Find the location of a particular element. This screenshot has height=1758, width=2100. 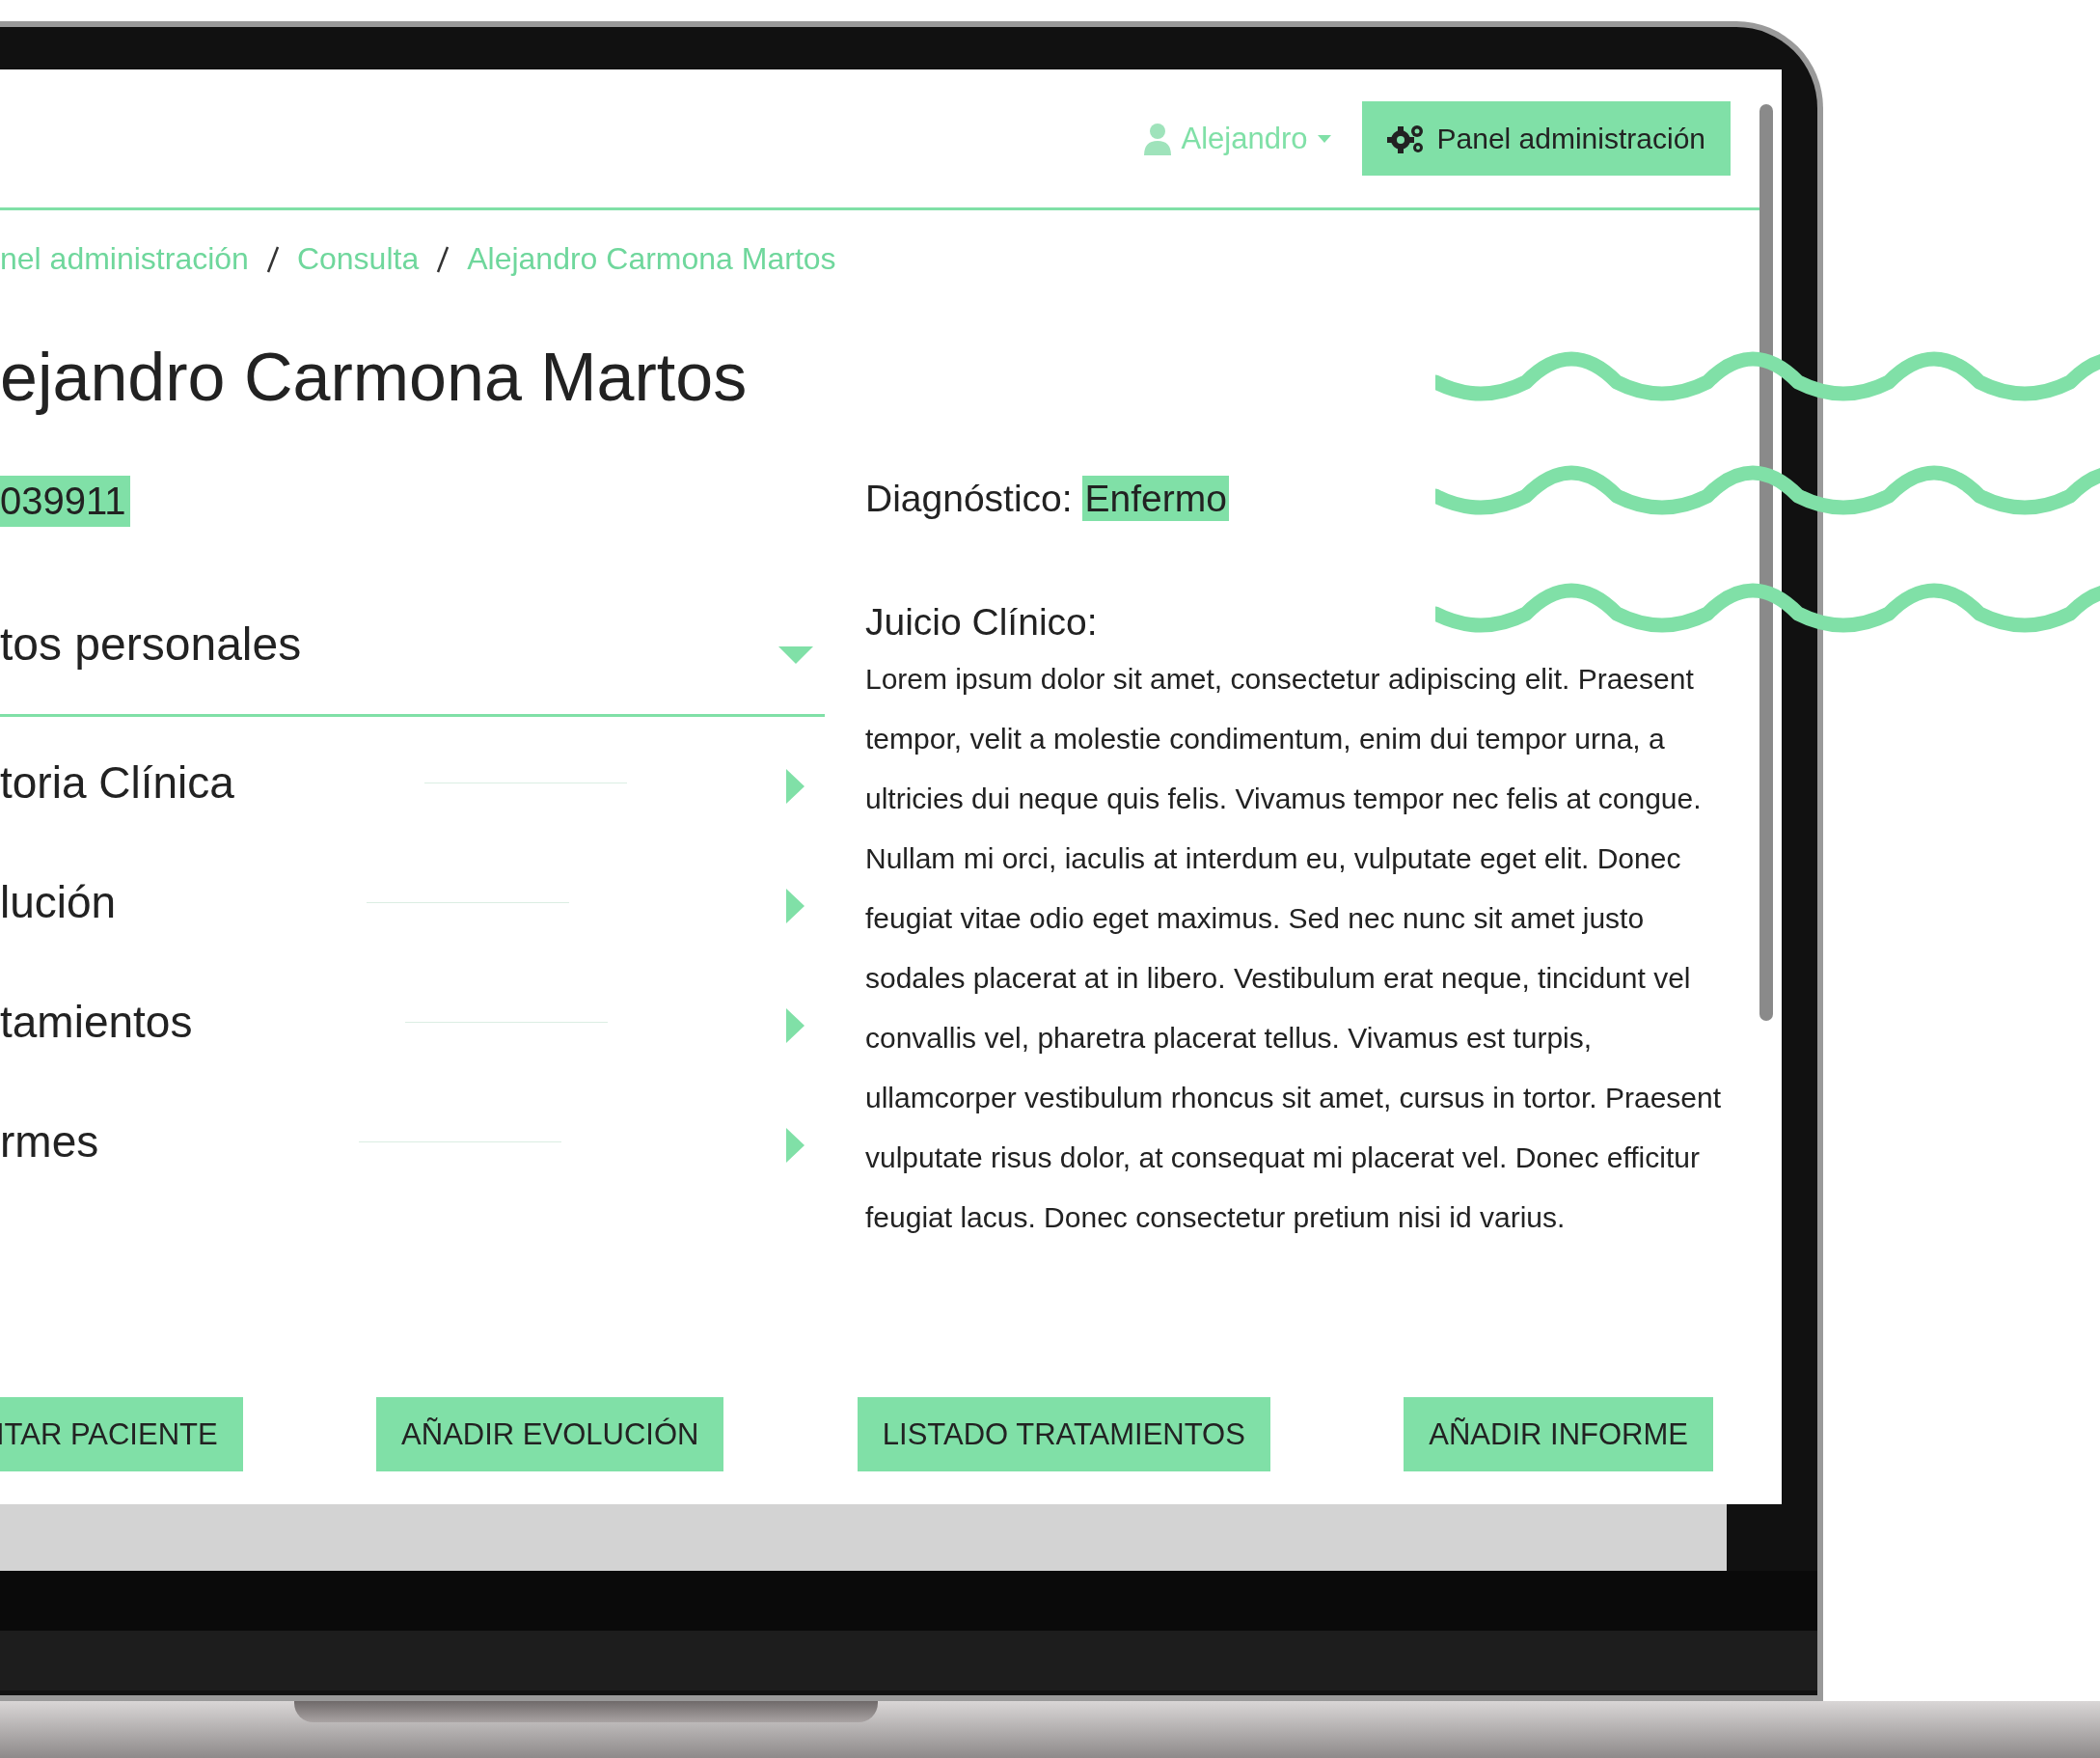

section-label: Juicio Clínico: is located at coordinates (982, 622).